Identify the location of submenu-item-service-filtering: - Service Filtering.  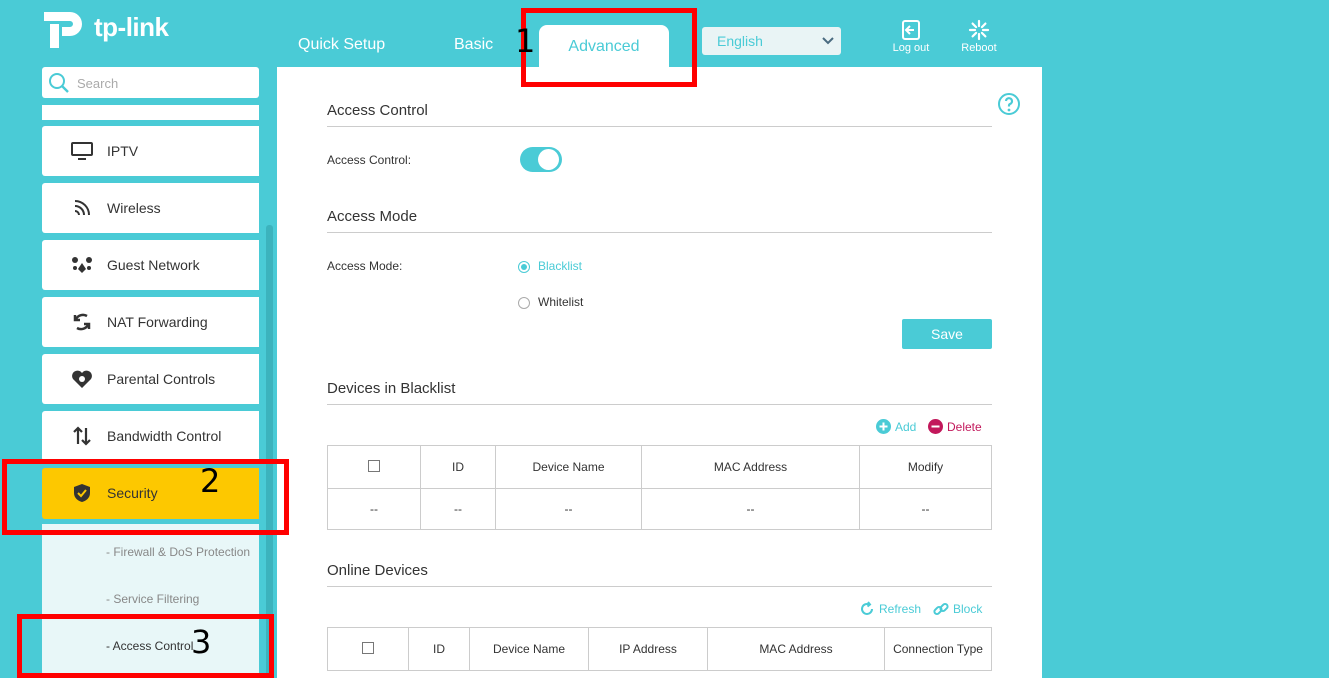
(152, 599).